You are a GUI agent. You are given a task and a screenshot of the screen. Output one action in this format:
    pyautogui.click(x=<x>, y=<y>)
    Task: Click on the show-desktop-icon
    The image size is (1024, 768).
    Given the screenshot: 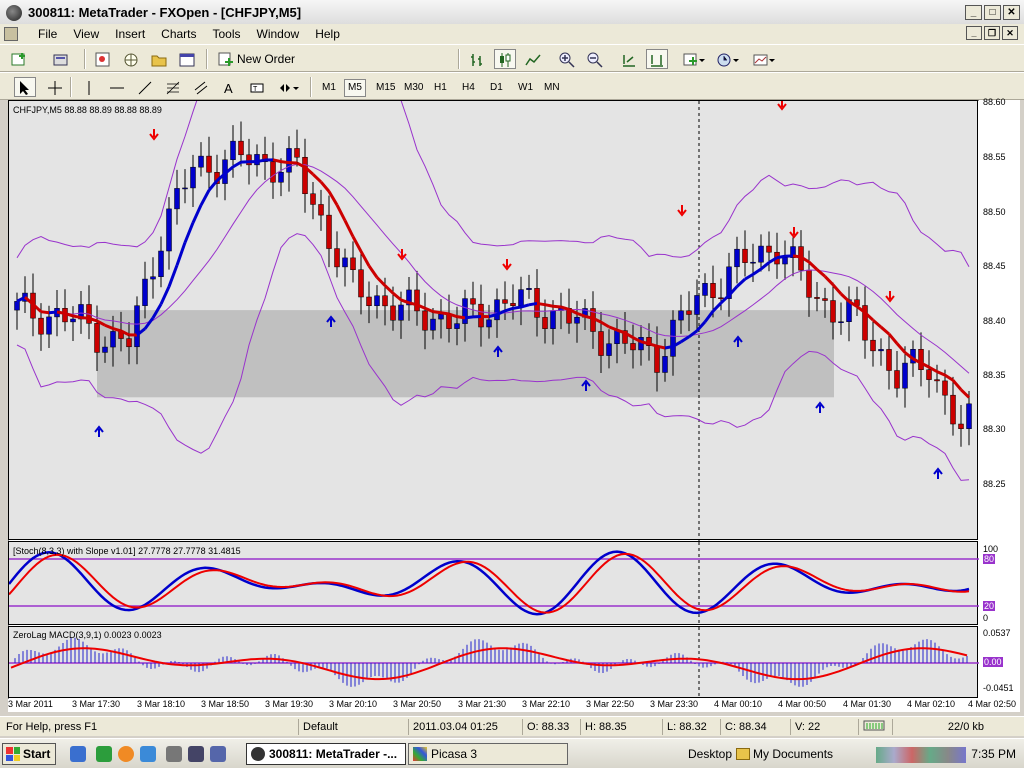 What is the action you would take?
    pyautogui.click(x=196, y=754)
    